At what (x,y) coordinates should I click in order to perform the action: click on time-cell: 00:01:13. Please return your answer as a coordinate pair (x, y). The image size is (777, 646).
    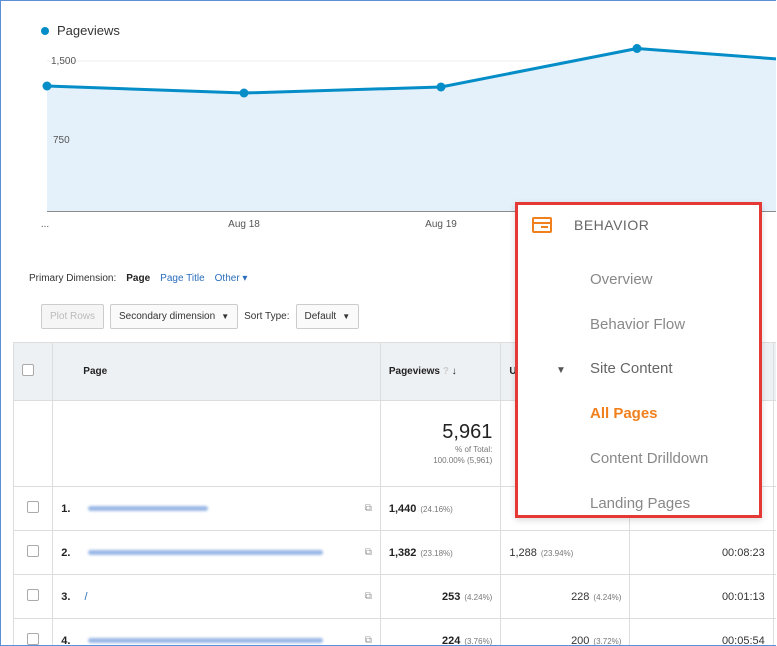
    Looking at the image, I should click on (701, 596).